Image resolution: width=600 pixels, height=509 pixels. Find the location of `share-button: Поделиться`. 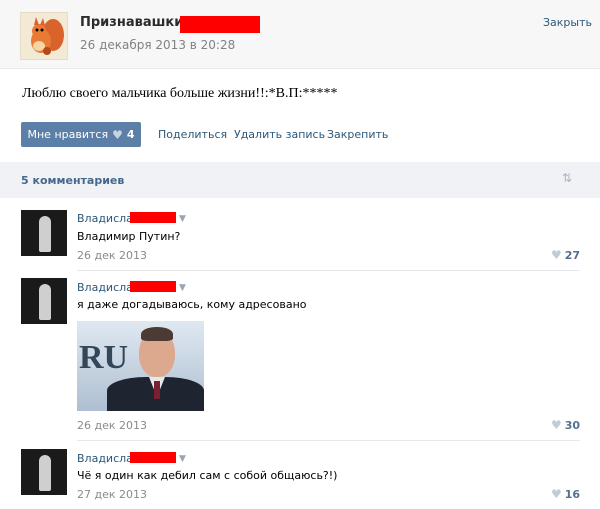

share-button: Поделиться is located at coordinates (192, 134).